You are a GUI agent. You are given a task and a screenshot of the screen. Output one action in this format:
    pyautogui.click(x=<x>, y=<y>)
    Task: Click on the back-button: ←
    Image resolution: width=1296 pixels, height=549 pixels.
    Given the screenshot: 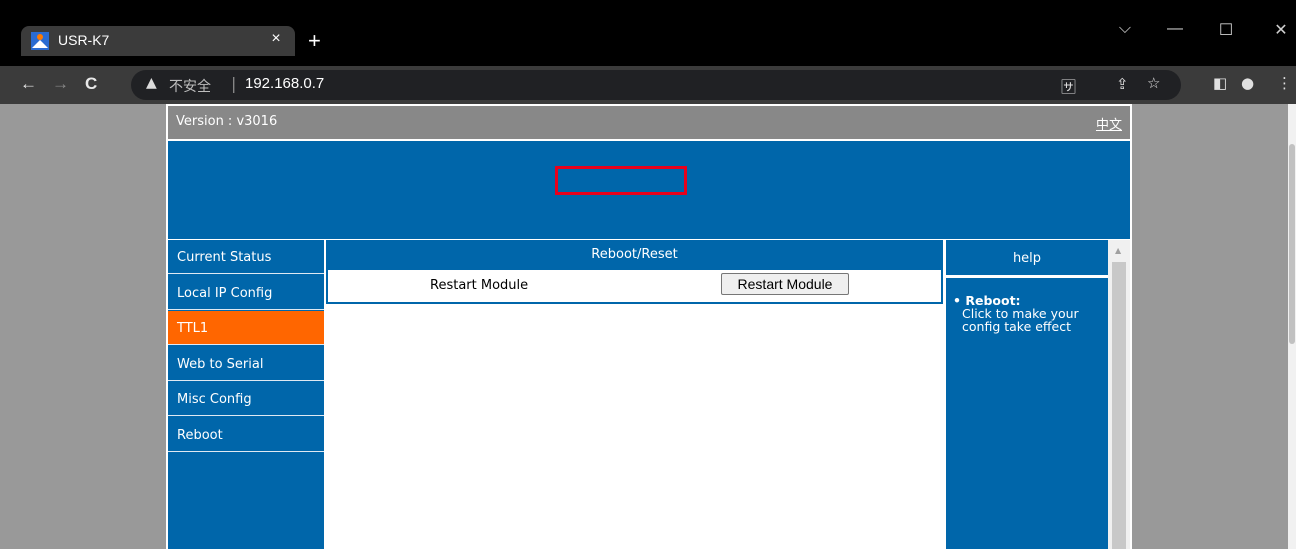 What is the action you would take?
    pyautogui.click(x=28, y=84)
    